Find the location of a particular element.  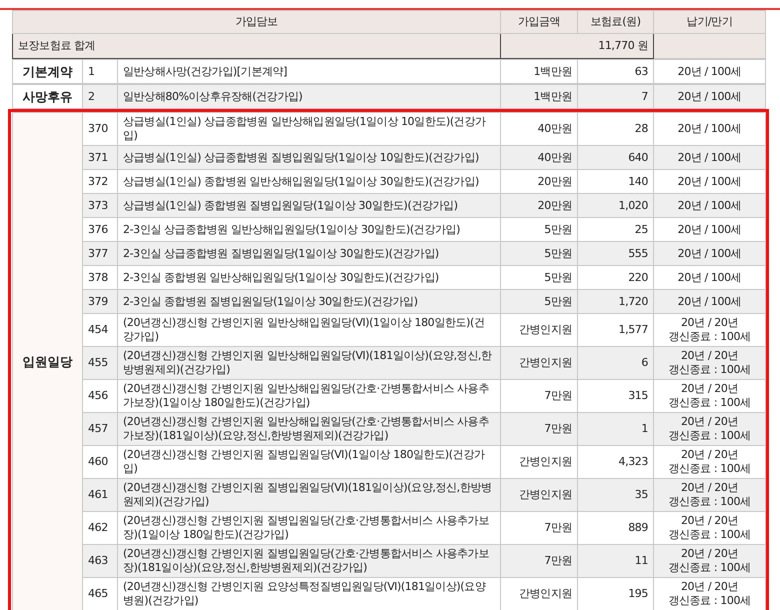

total-amount: 11,770 원 is located at coordinates (577, 46).